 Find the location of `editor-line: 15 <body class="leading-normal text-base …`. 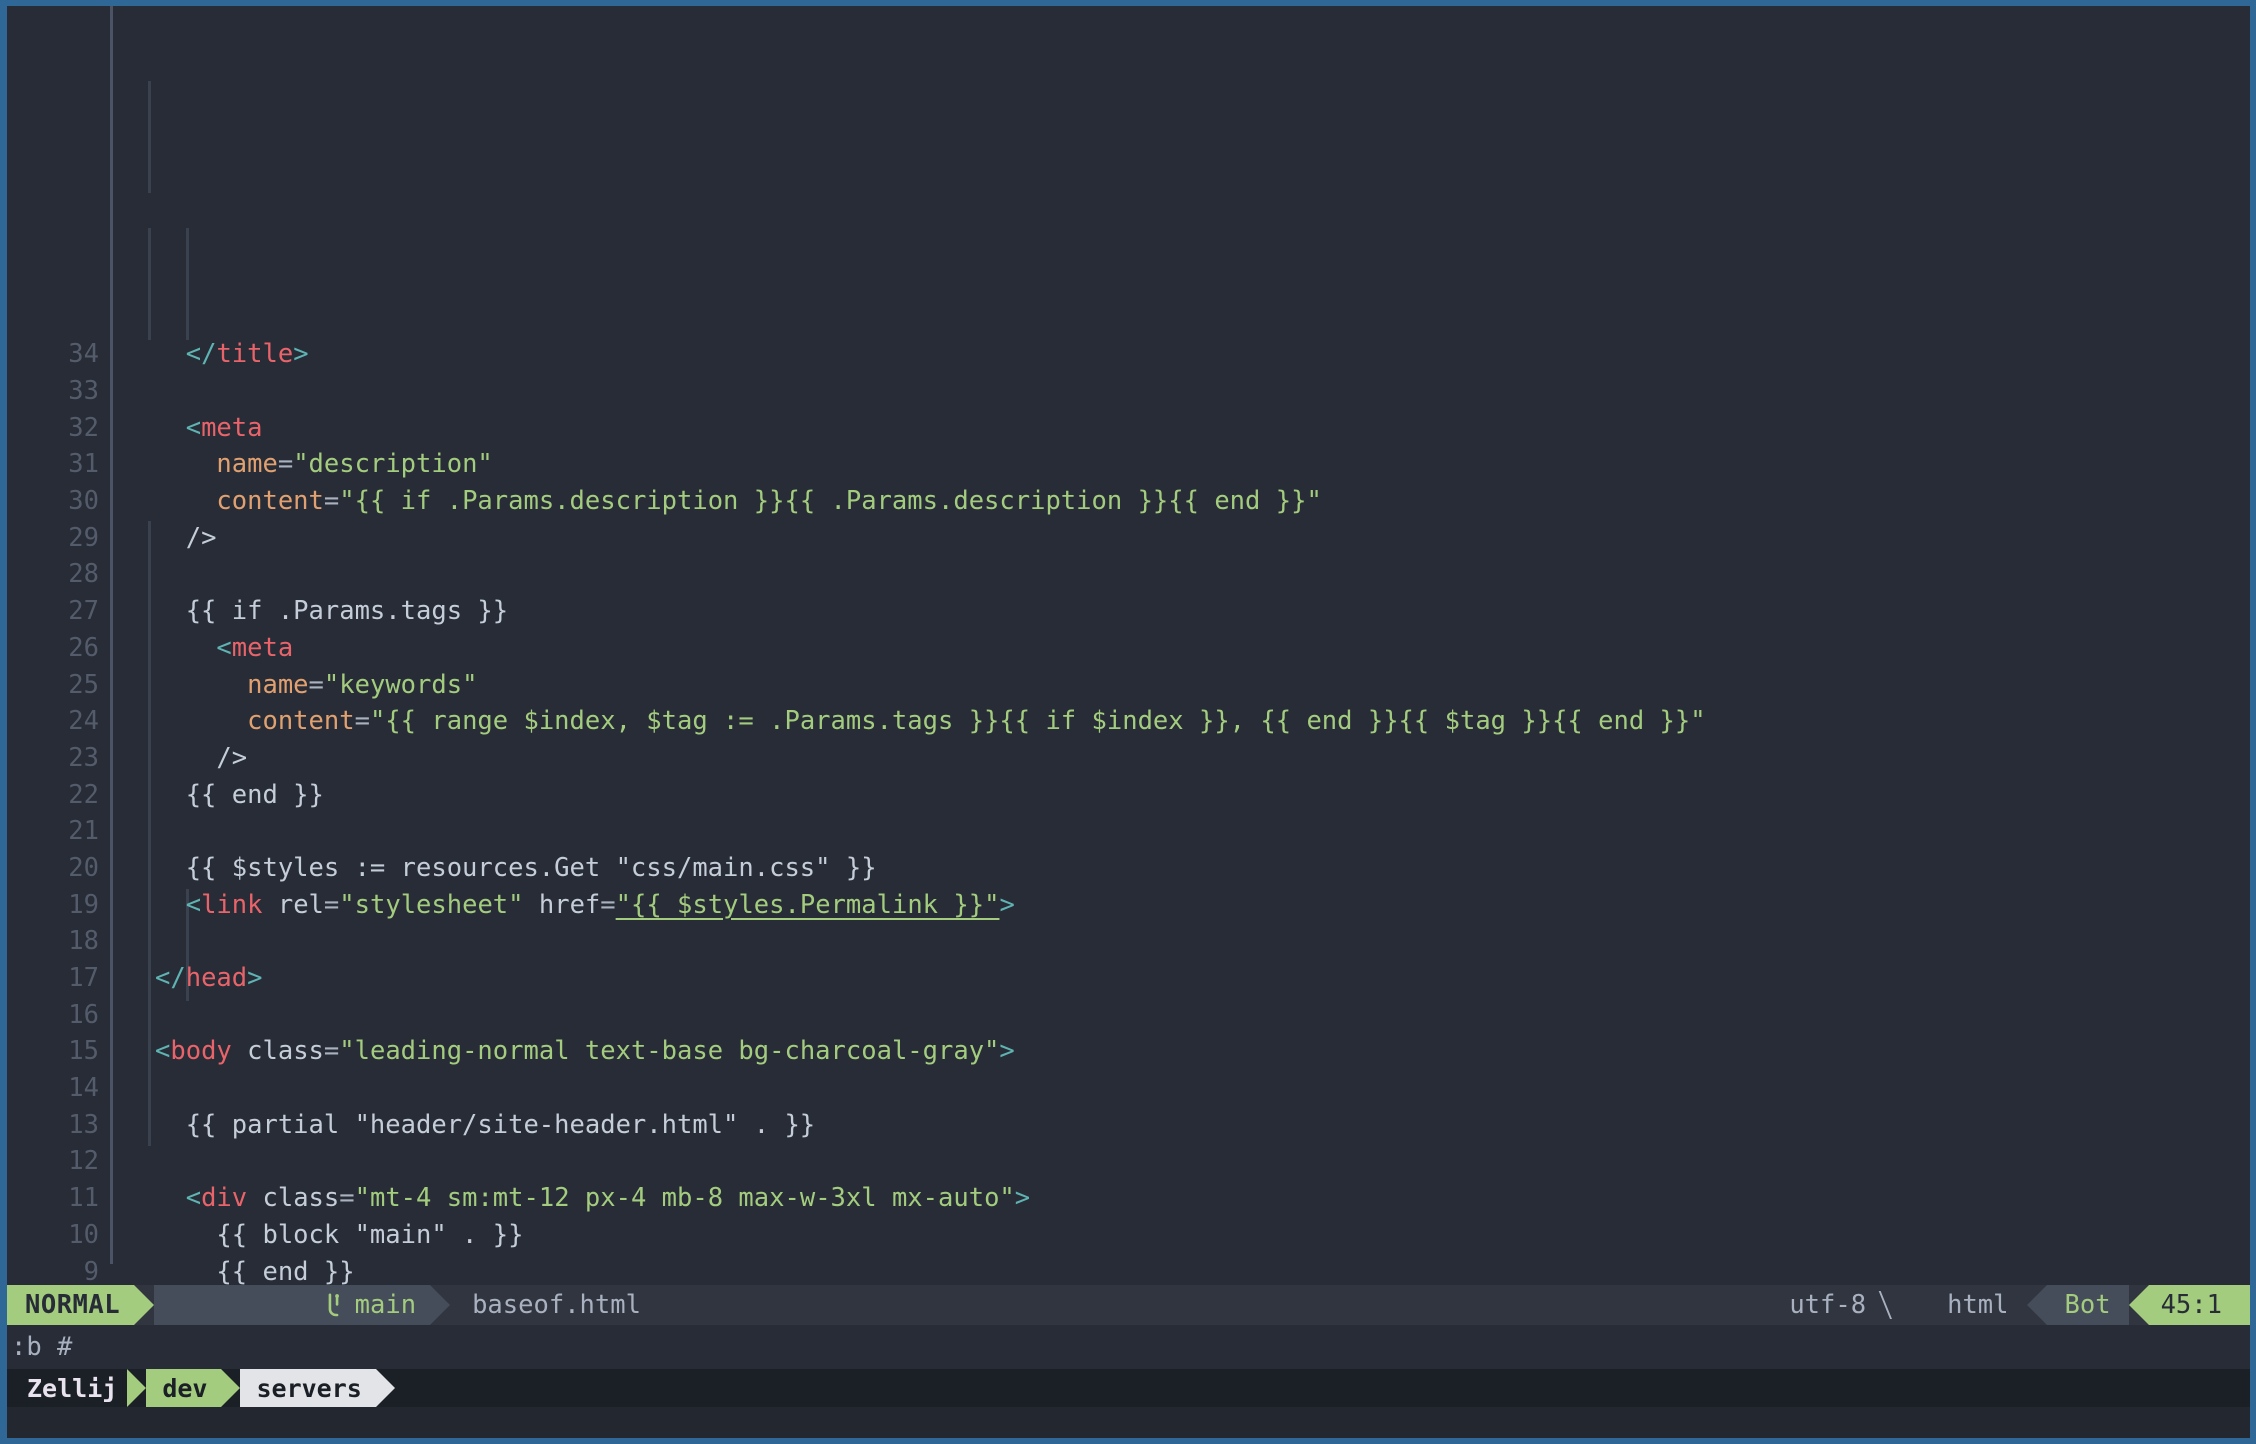

editor-line: 15 <body class="leading-normal text-base … is located at coordinates (1128, 1051).